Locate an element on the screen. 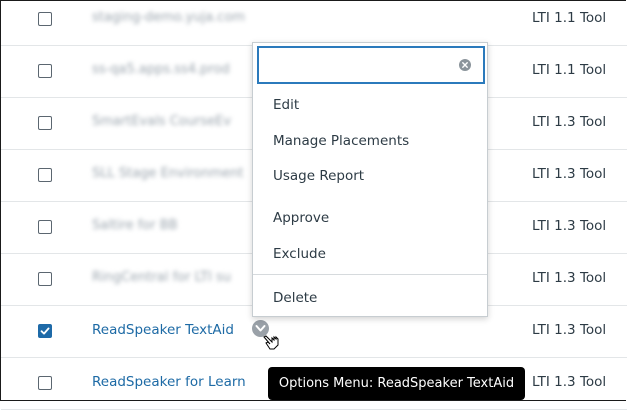  tool-name: Saltire for BB is located at coordinates (135, 225).